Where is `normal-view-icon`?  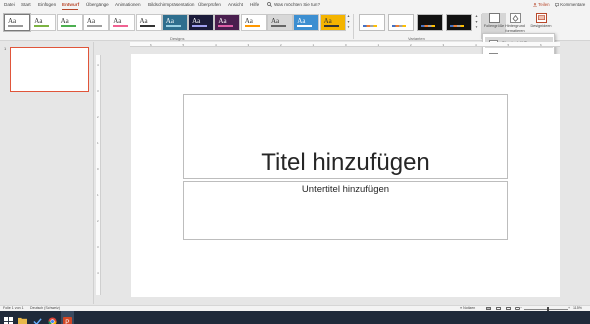
normal-view-icon is located at coordinates (488, 308).